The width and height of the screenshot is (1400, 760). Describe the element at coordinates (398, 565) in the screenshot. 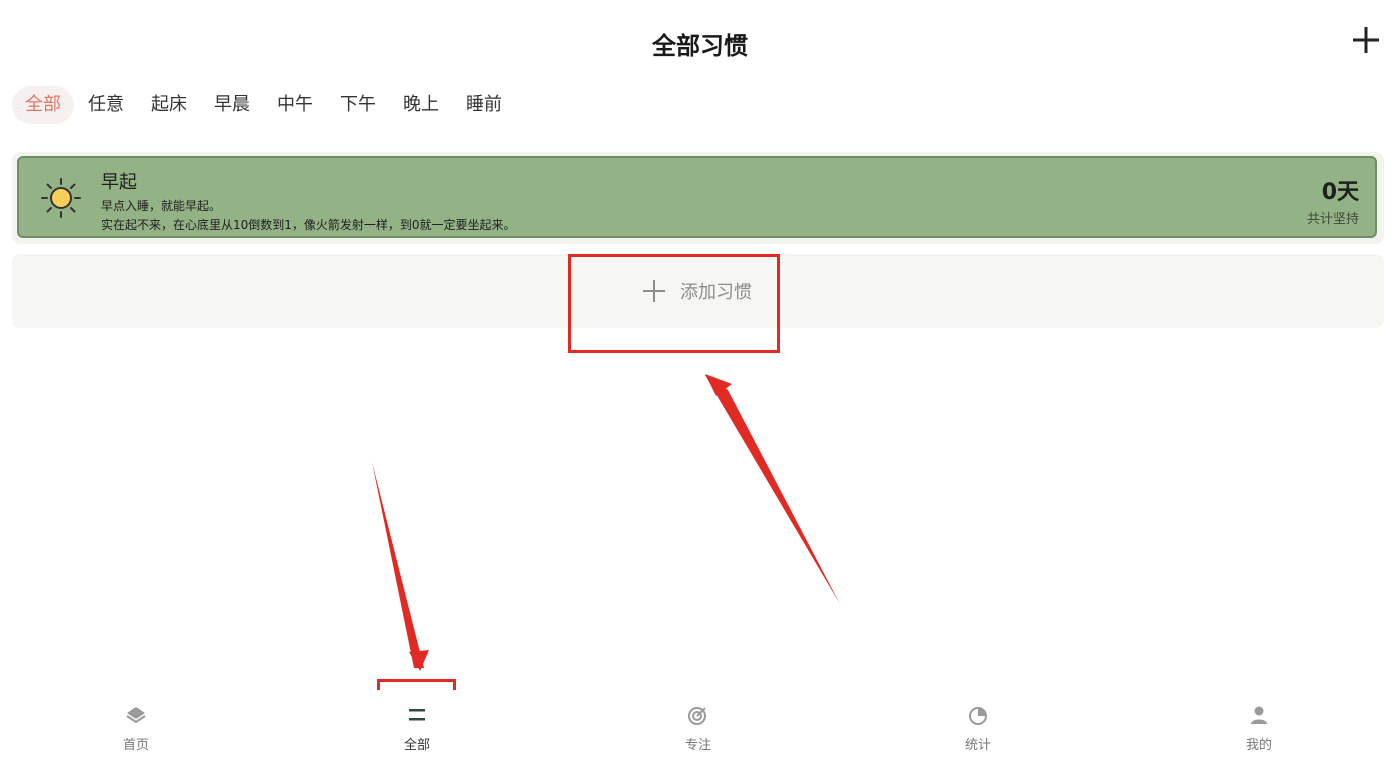

I see `annotation-arrow-to-nav-all` at that location.